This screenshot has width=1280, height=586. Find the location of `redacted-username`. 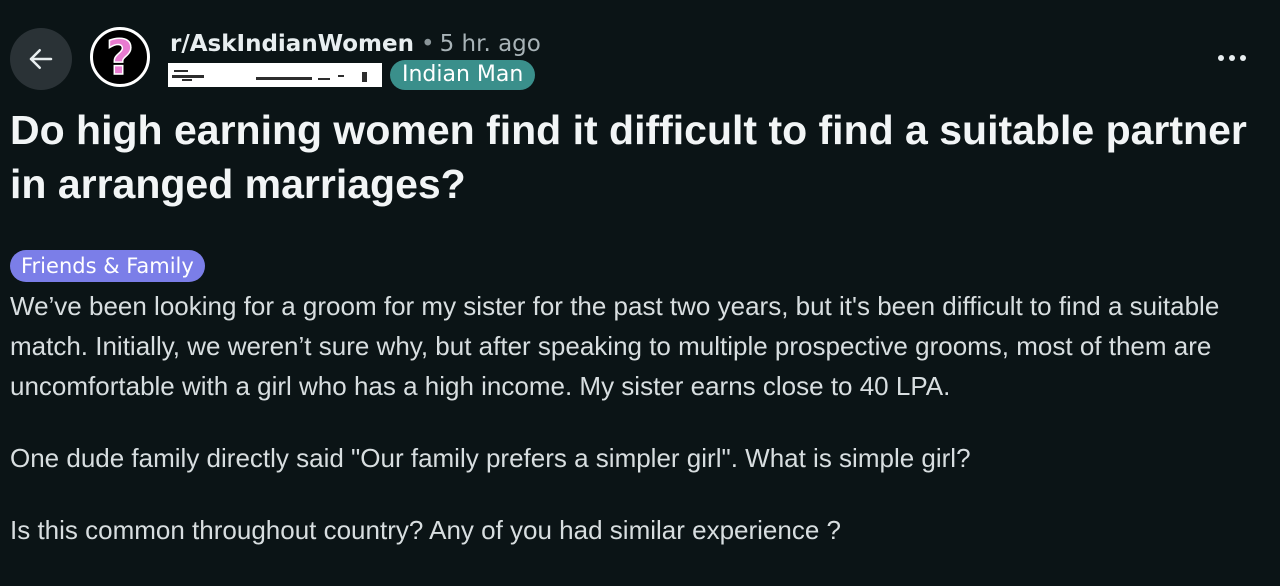

redacted-username is located at coordinates (275, 75).